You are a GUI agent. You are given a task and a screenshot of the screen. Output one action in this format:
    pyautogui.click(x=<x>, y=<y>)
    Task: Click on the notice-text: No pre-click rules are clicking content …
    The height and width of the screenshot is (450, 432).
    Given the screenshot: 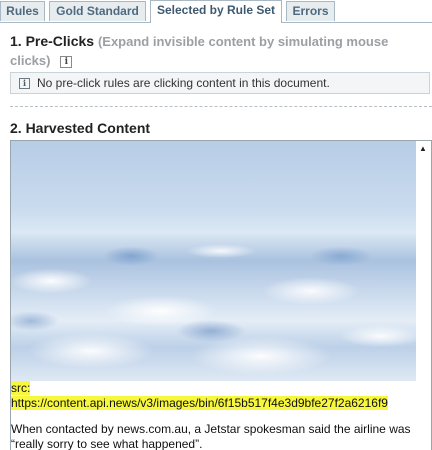 What is the action you would take?
    pyautogui.click(x=183, y=83)
    